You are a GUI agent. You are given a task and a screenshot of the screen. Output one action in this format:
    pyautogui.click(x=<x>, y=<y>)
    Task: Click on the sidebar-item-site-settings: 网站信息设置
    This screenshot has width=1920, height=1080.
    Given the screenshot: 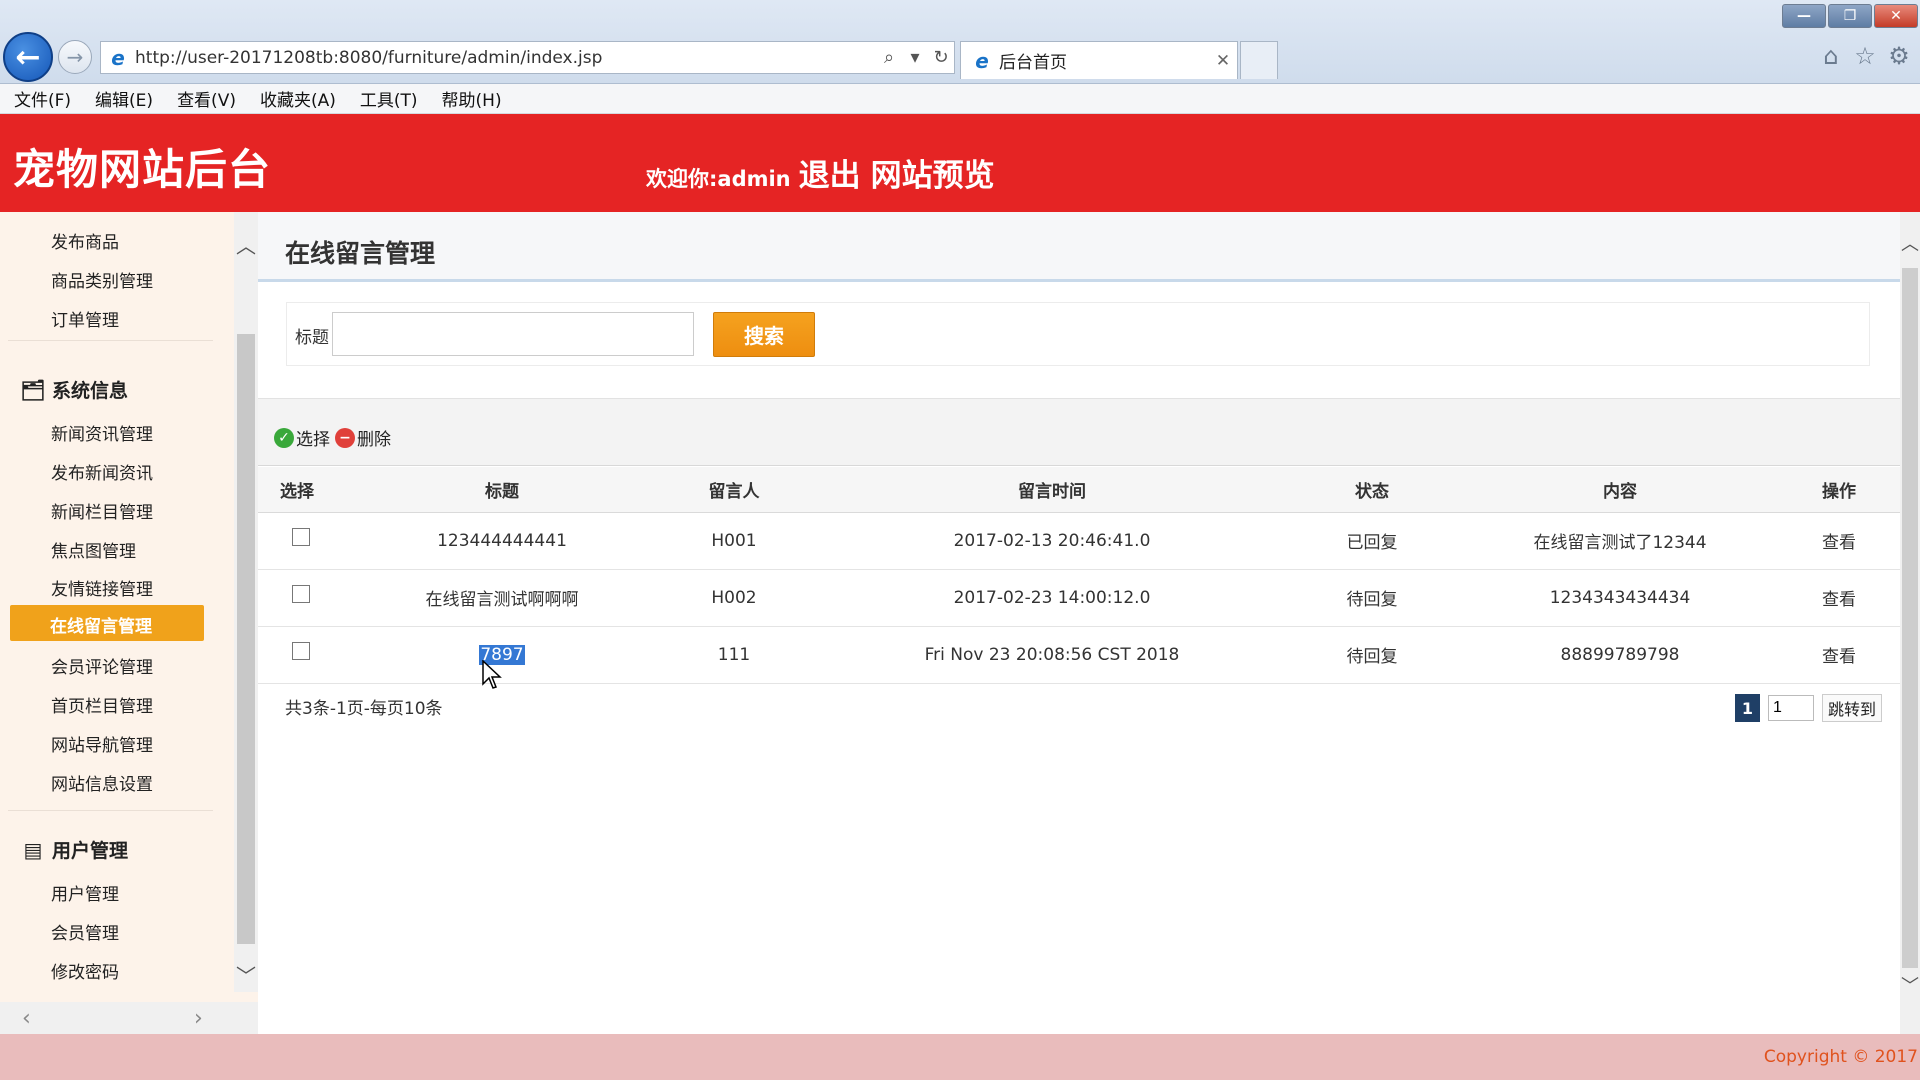 What is the action you would take?
    pyautogui.click(x=102, y=782)
    